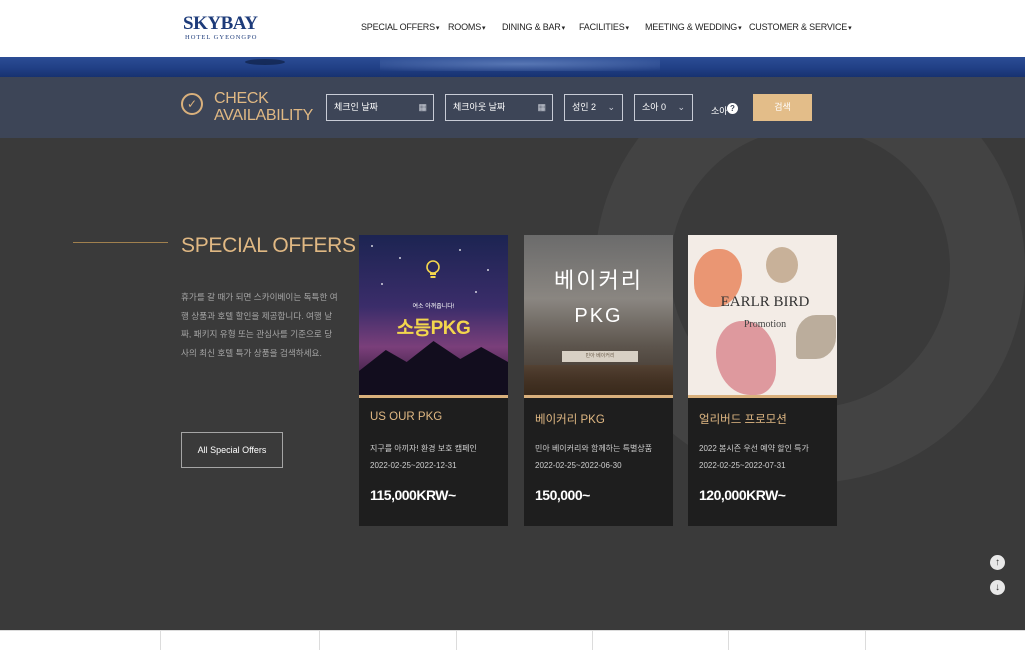  What do you see at coordinates (743, 420) in the screenshot?
I see `offer-title: 얼리버드 프로모션` at bounding box center [743, 420].